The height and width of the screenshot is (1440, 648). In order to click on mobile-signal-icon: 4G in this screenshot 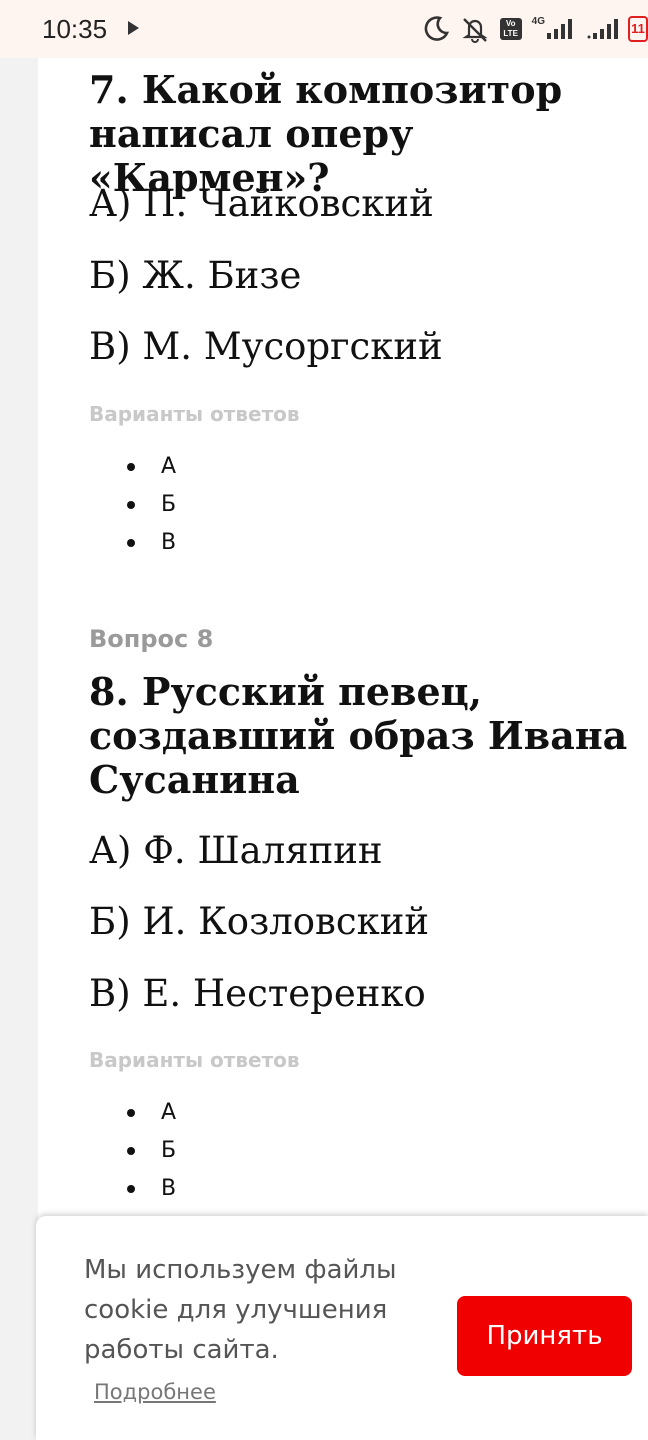, I will do `click(553, 28)`.